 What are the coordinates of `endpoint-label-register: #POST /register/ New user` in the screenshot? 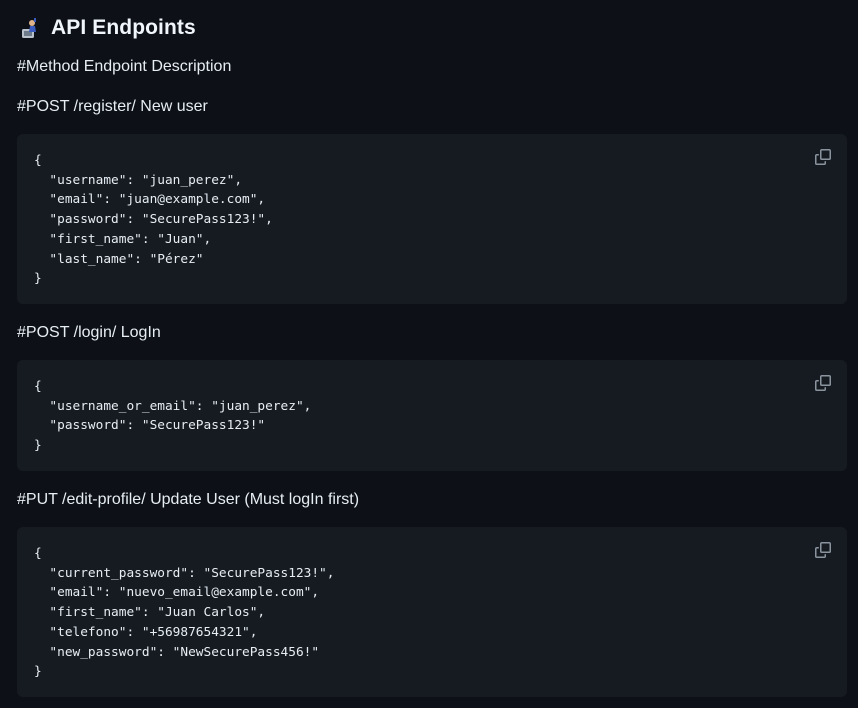 It's located at (112, 106).